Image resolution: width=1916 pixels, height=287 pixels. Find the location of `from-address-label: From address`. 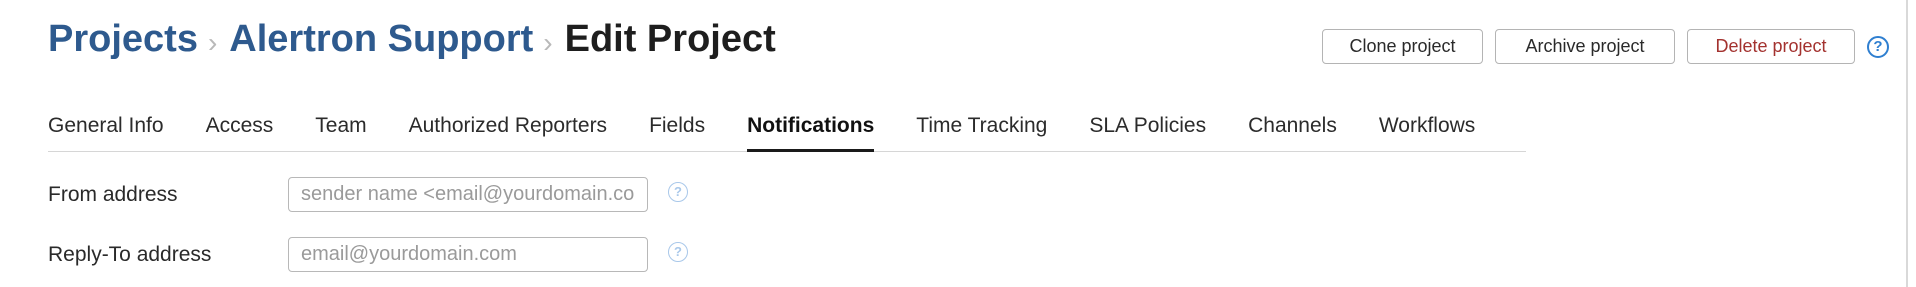

from-address-label: From address is located at coordinates (113, 194).